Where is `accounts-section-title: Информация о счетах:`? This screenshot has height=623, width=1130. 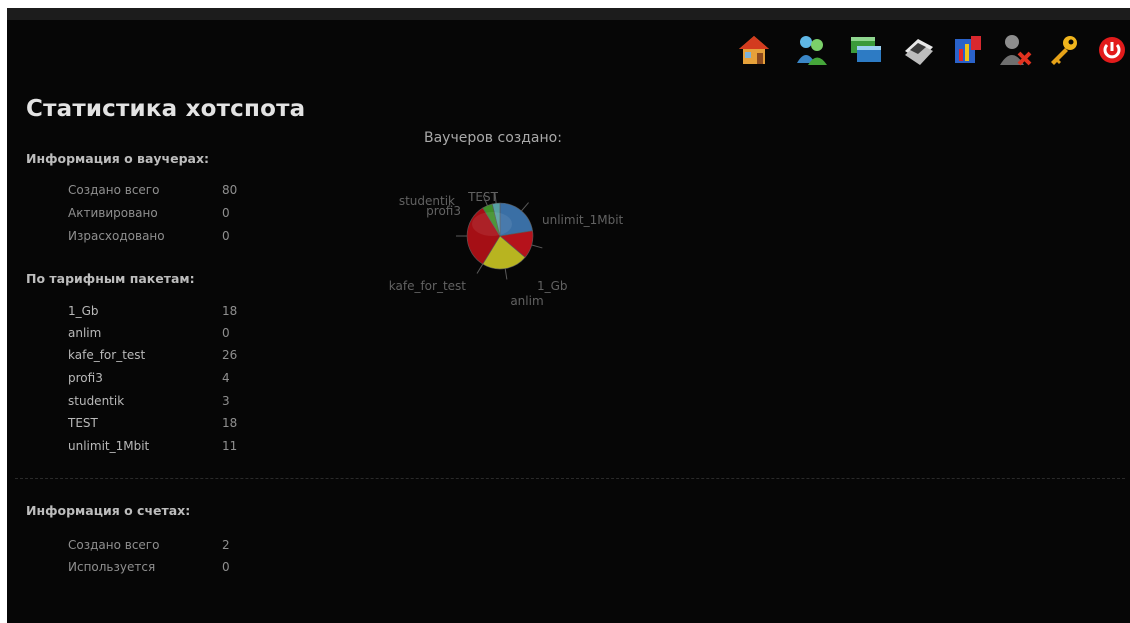
accounts-section-title: Информация о счетах: is located at coordinates (108, 510).